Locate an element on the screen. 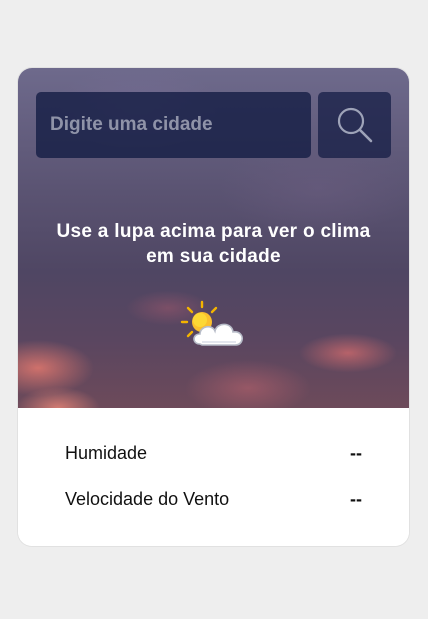  humidity-value: -- is located at coordinates (356, 453).